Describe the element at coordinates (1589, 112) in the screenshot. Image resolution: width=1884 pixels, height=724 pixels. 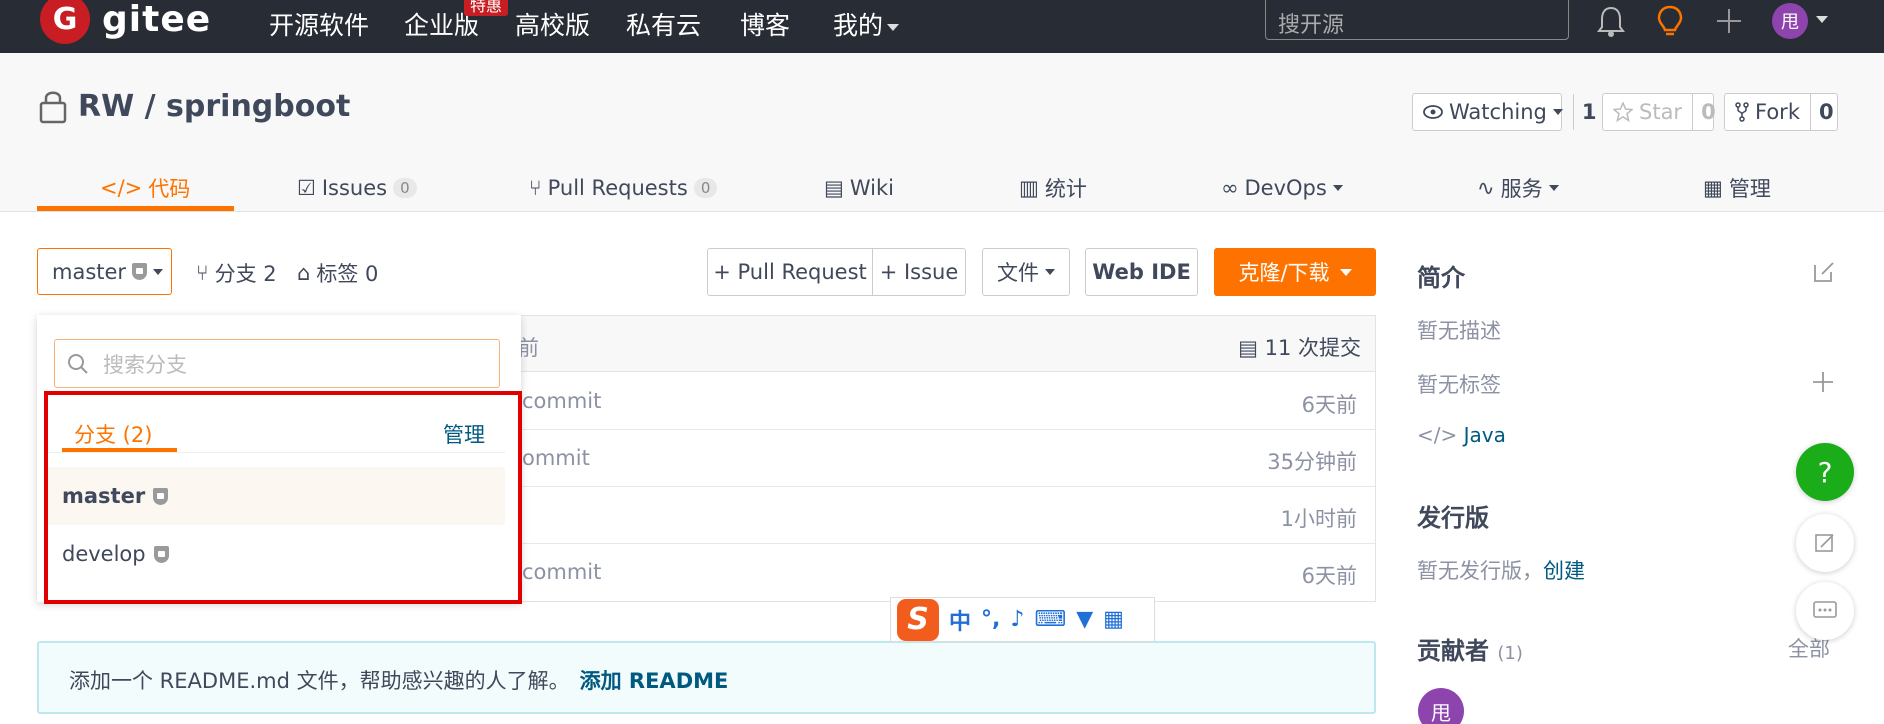
I see `watch-count: 1` at that location.